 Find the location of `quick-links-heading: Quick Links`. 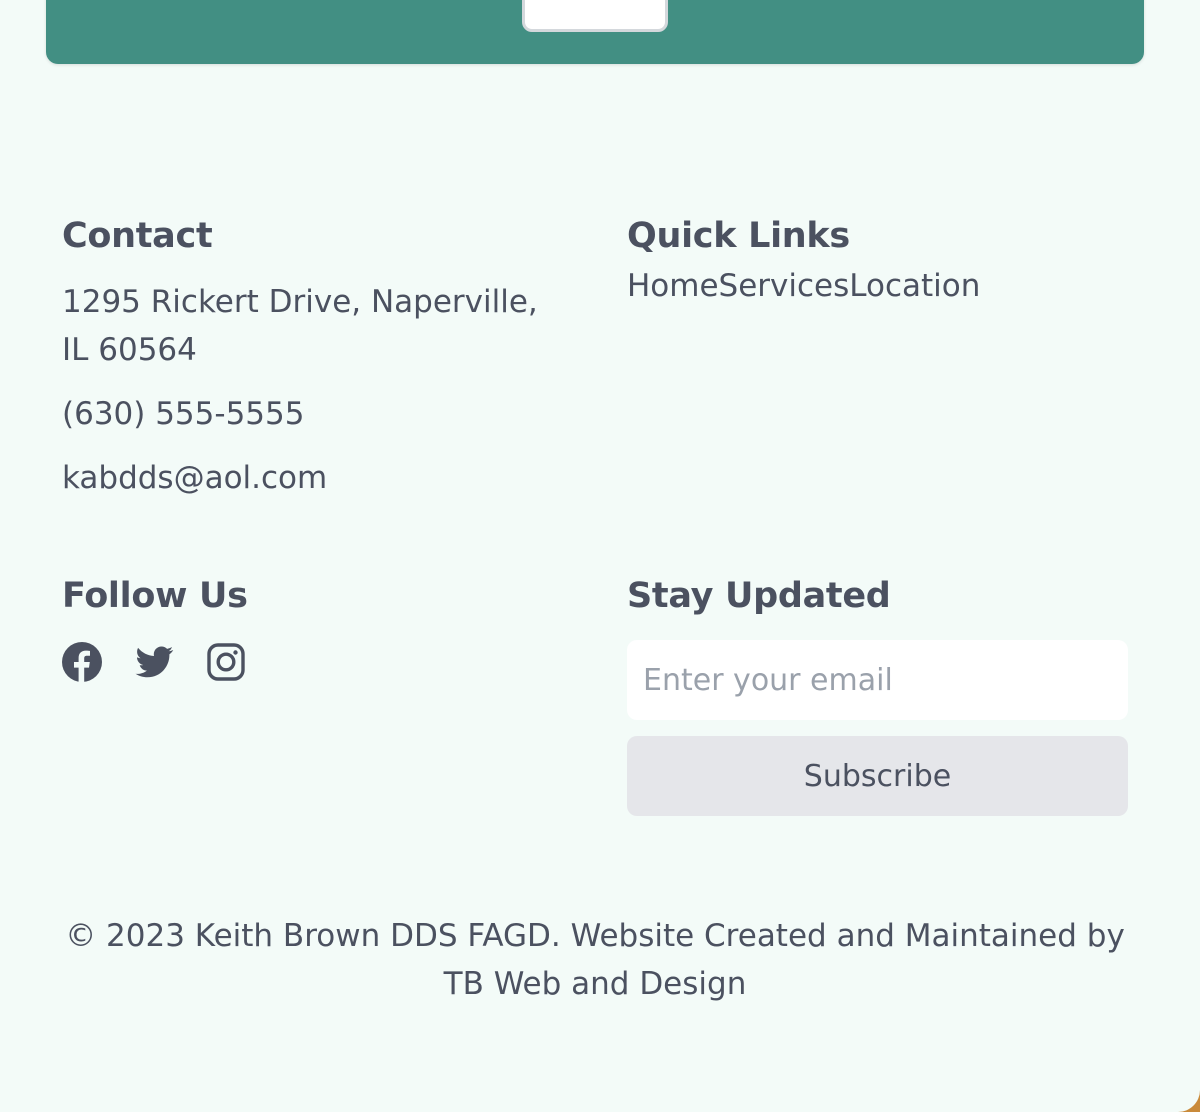

quick-links-heading: Quick Links is located at coordinates (738, 236).